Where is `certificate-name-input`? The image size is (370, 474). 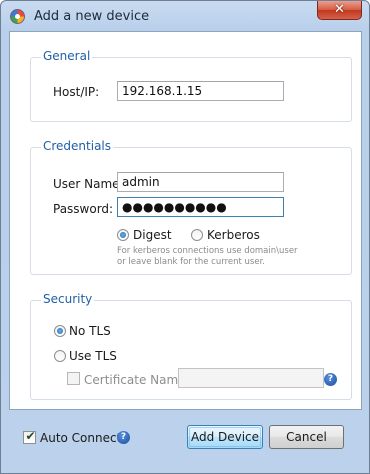
certificate-name-input is located at coordinates (251, 378).